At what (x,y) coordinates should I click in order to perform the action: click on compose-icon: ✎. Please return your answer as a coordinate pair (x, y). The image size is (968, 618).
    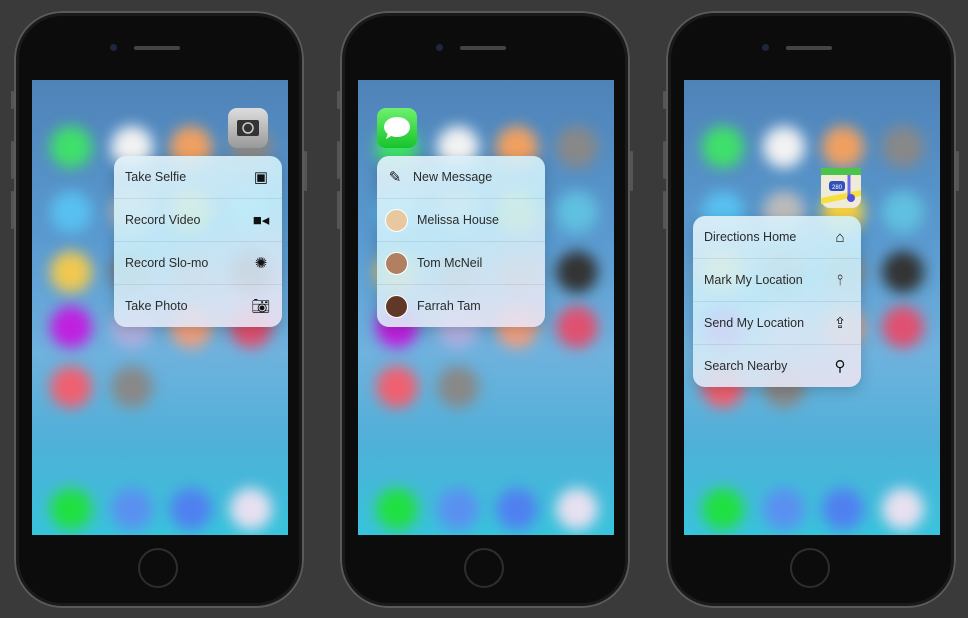
    Looking at the image, I should click on (395, 177).